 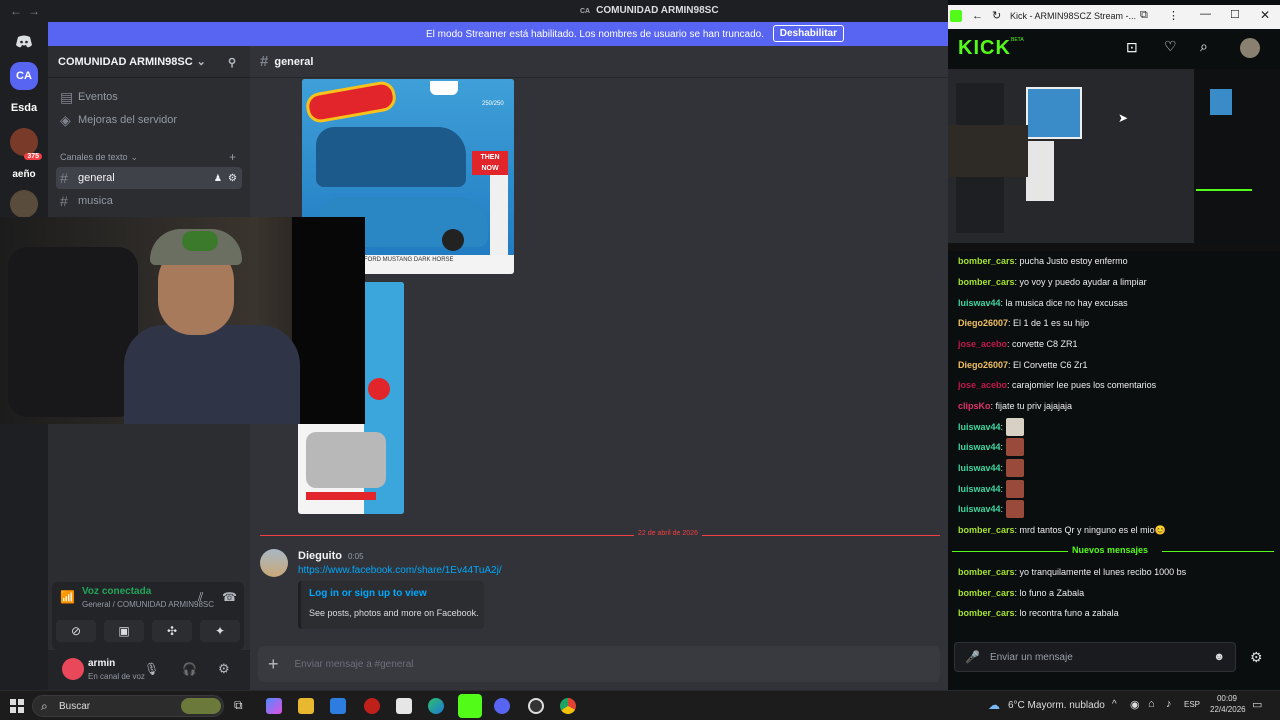 I want to click on guild-header: COMUNIDAD ARMIN98SC ⌄ ⚲, so click(x=149, y=62).